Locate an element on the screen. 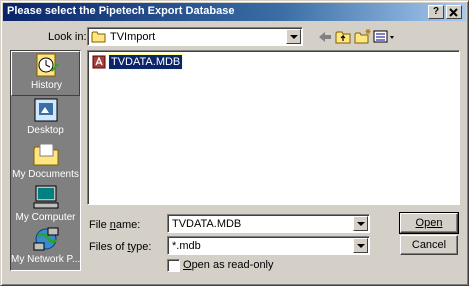 Image resolution: width=469 pixels, height=286 pixels. up-one-level-button is located at coordinates (344, 37).